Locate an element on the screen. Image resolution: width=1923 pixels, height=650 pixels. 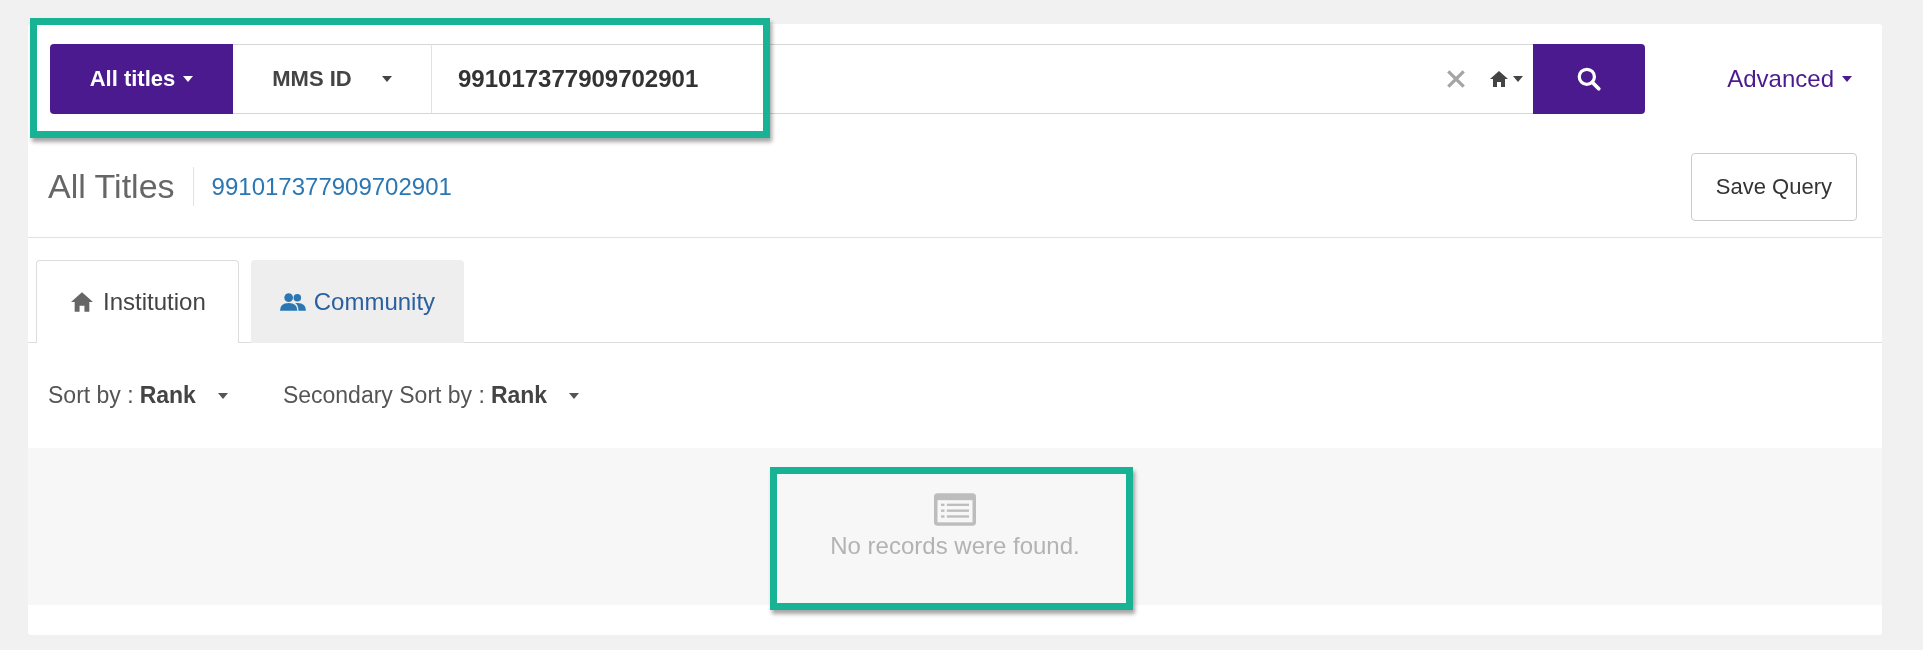
sort-dropdown: Sort by : Rank is located at coordinates (138, 395).